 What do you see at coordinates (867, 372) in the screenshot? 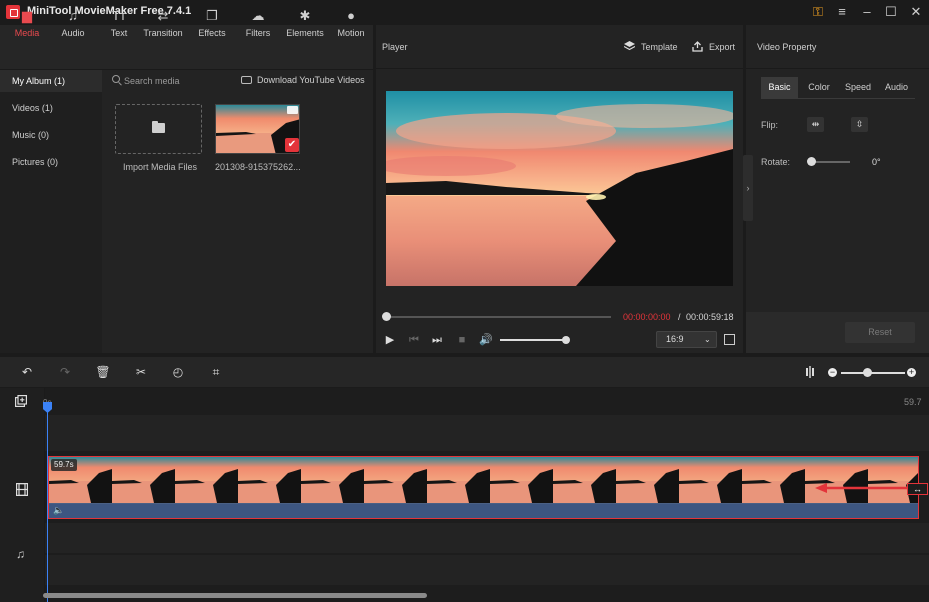
I see `zoom-handle` at bounding box center [867, 372].